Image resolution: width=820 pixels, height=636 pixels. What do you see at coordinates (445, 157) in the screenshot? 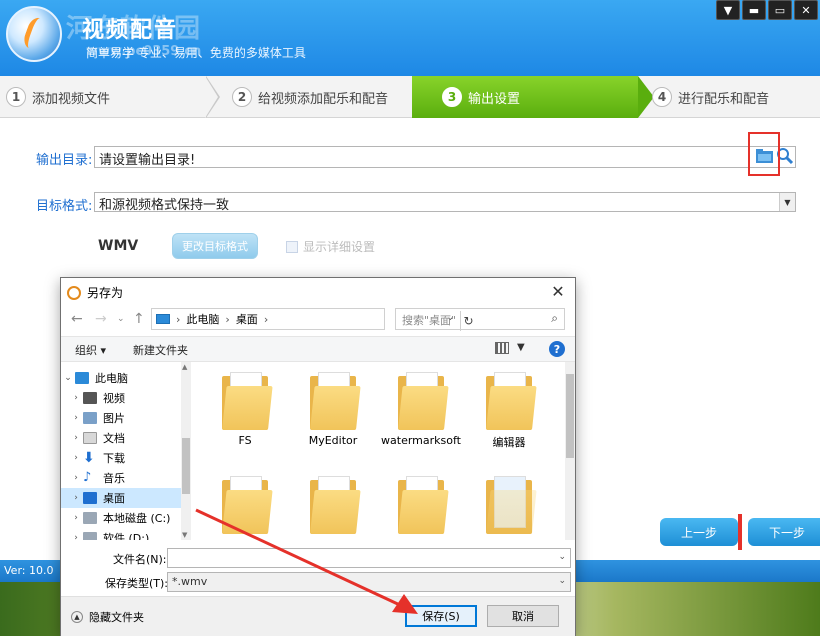
I see `output-dir-input: 请设置输出目录!` at bounding box center [445, 157].